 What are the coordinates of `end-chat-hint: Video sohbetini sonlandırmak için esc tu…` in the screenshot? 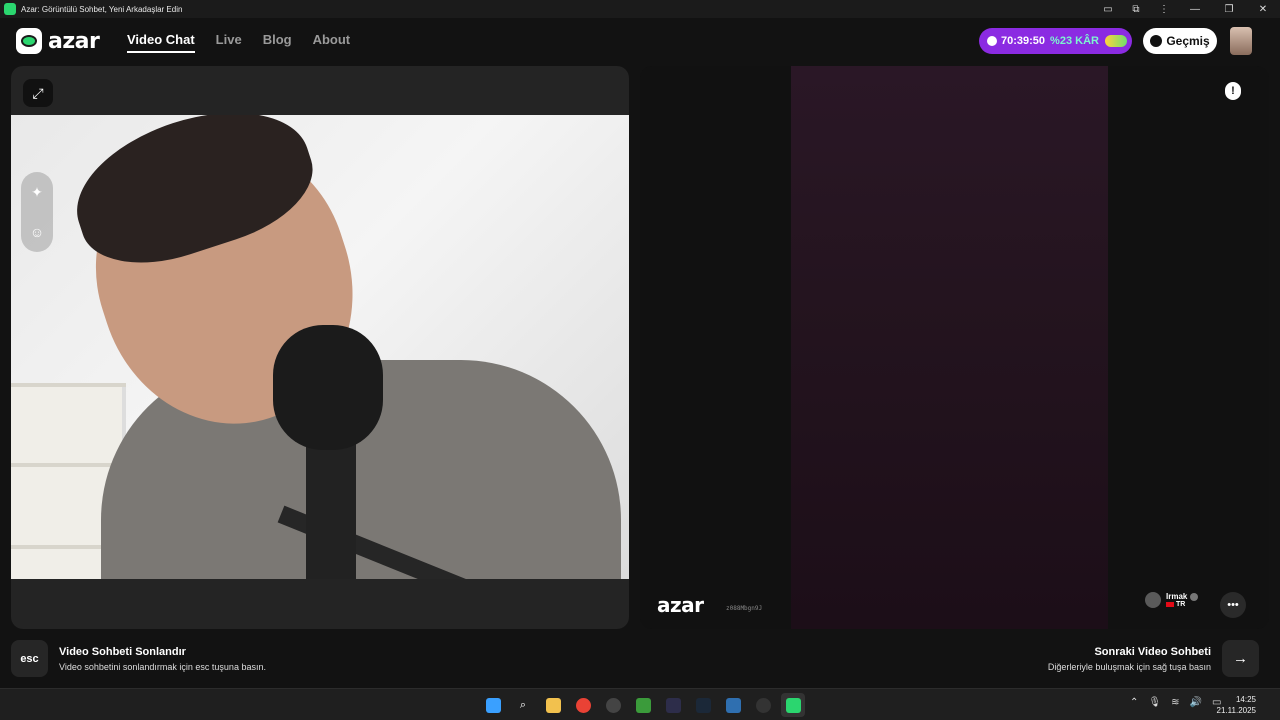 It's located at (162, 667).